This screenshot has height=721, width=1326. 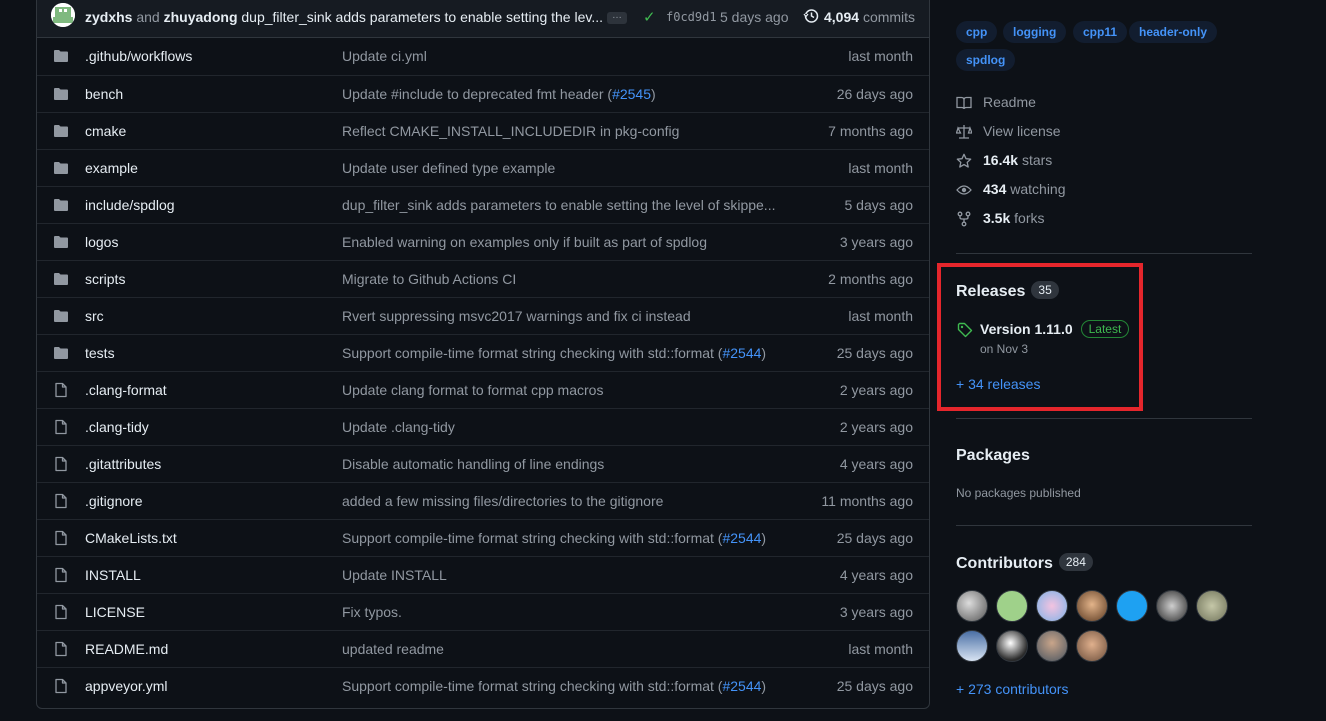 What do you see at coordinates (483, 56) in the screenshot?
I see `file-row: .github/workflows Update ci.yml last month` at bounding box center [483, 56].